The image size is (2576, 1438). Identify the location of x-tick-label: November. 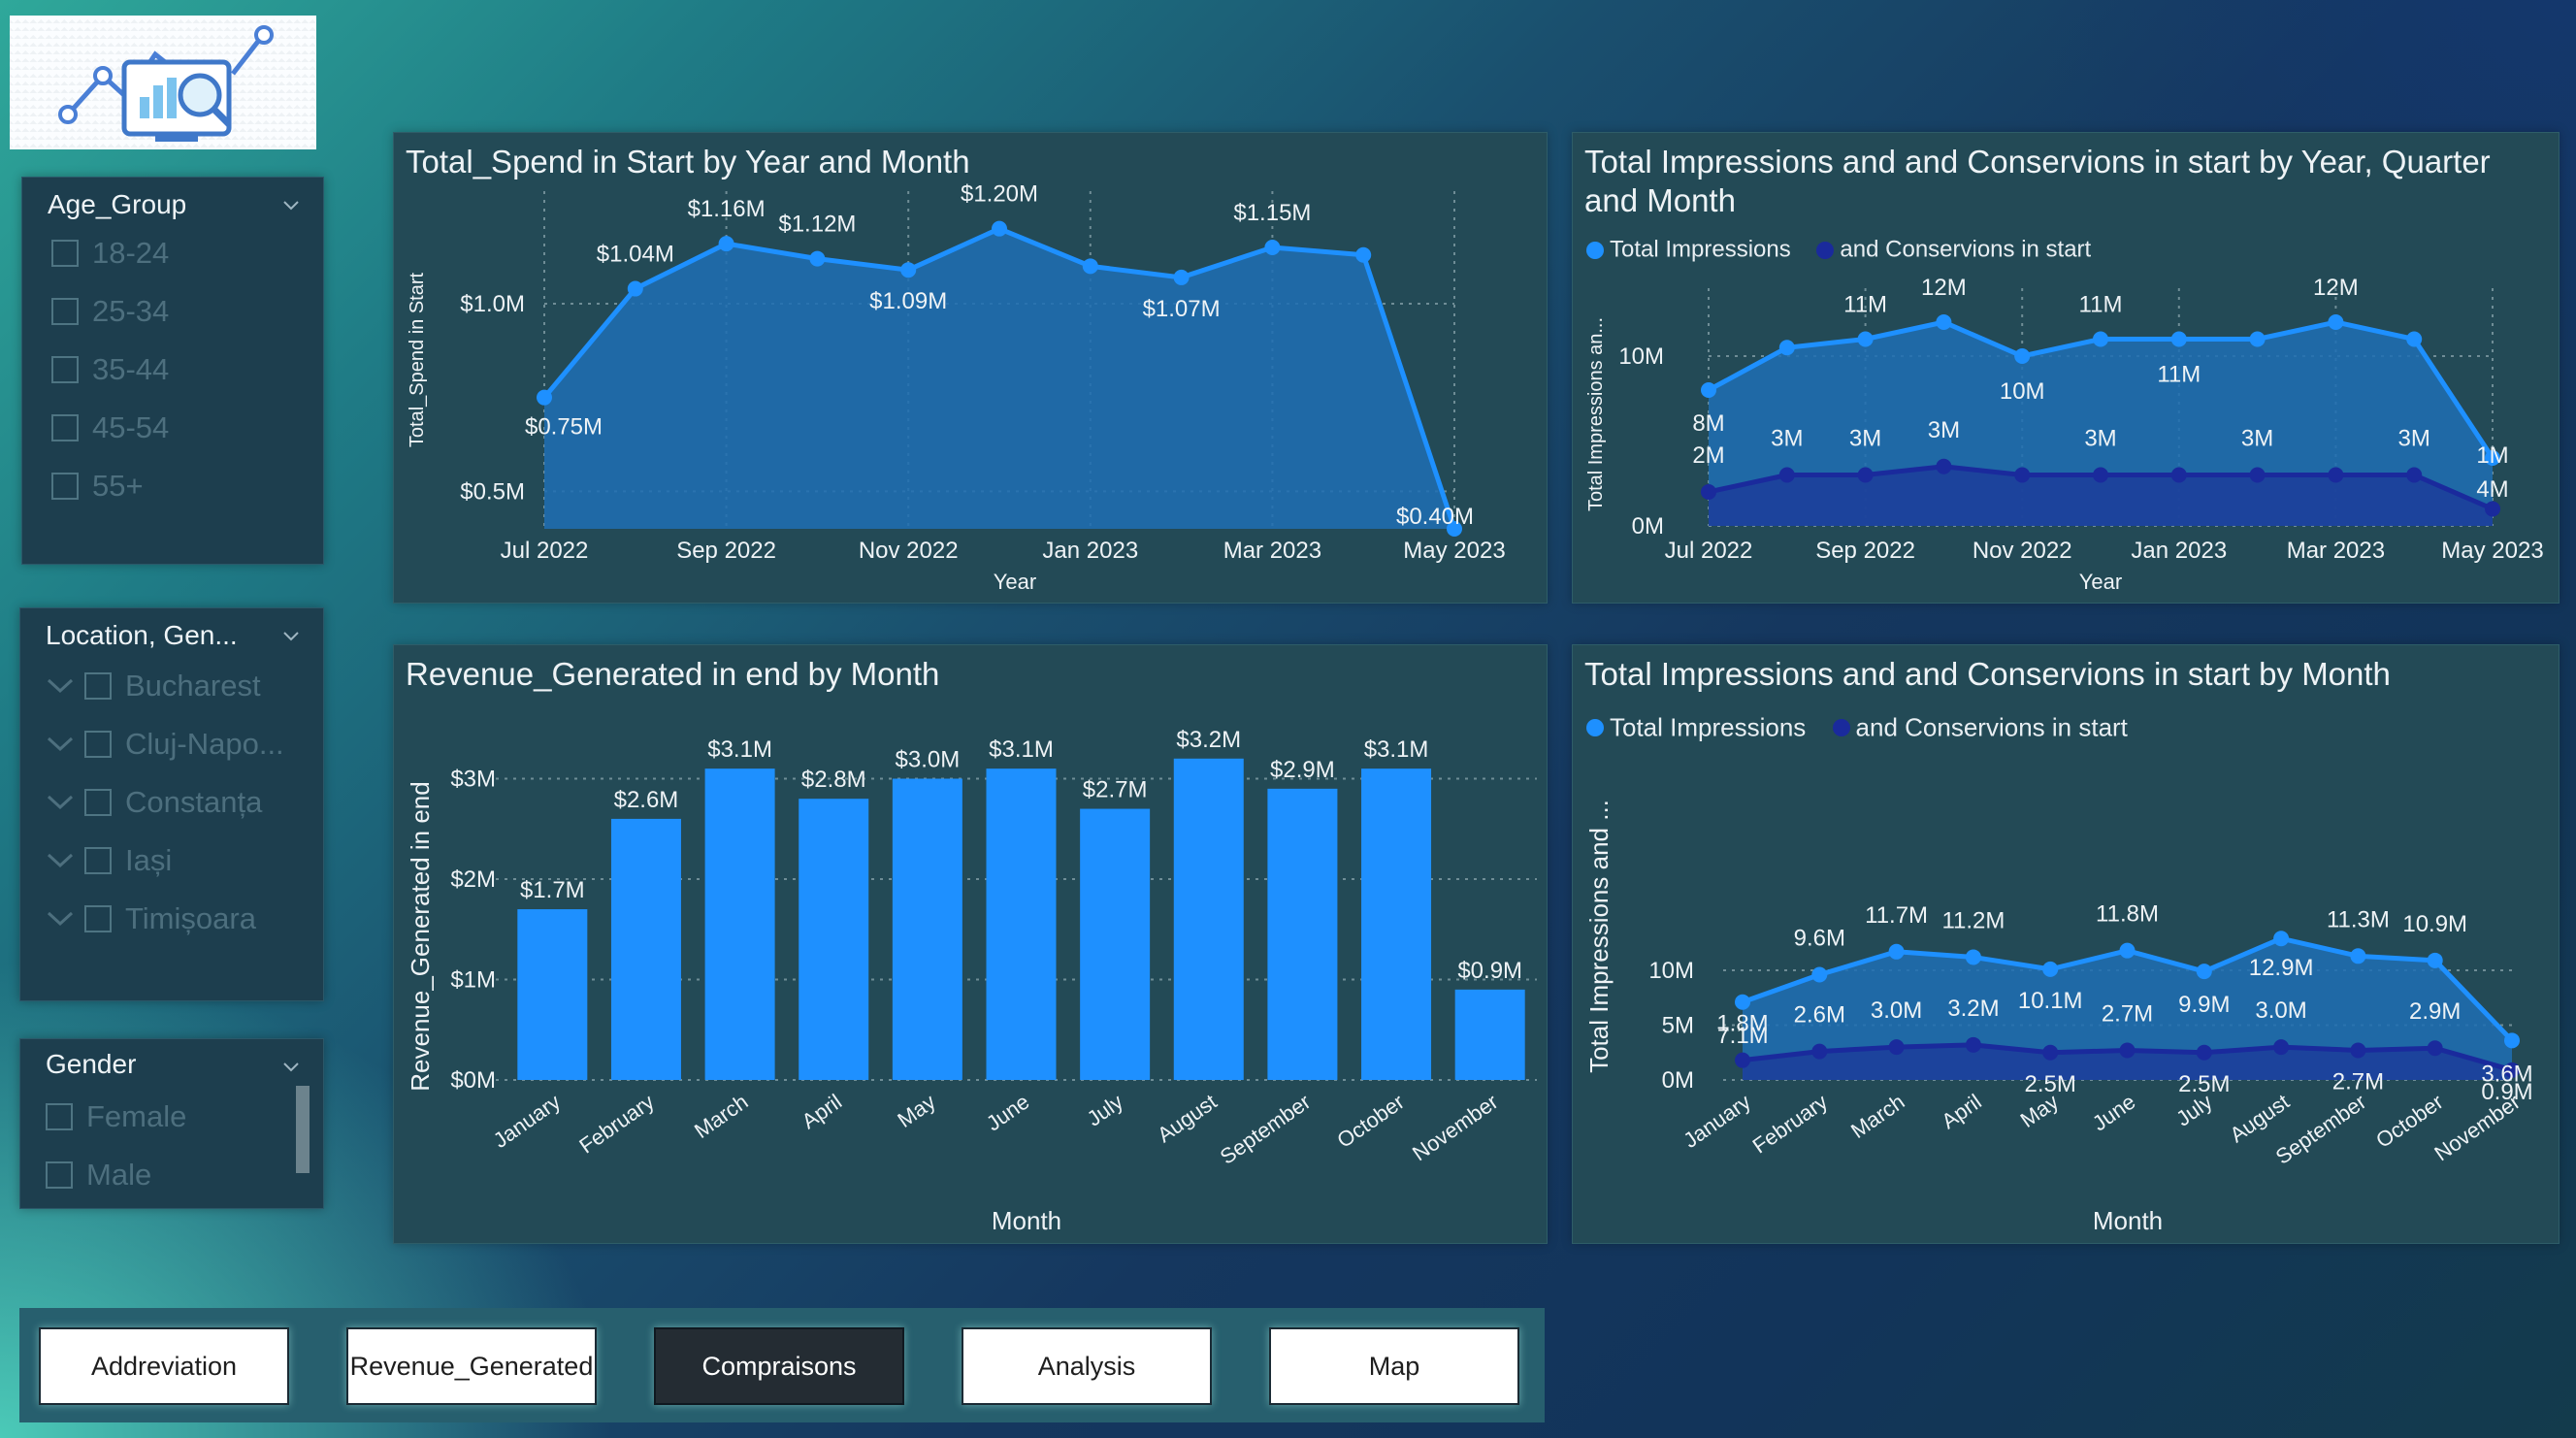
(1455, 1128).